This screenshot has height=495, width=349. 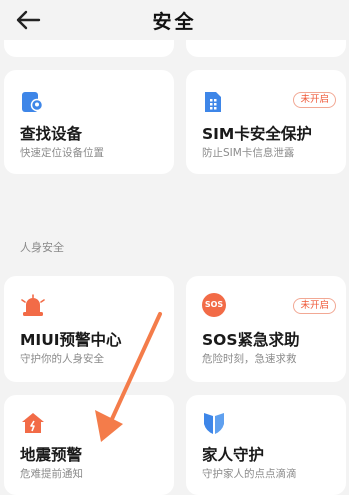 What do you see at coordinates (89, 445) in the screenshot?
I see `card-earthquake-warning: 地震预警 危难提前通知` at bounding box center [89, 445].